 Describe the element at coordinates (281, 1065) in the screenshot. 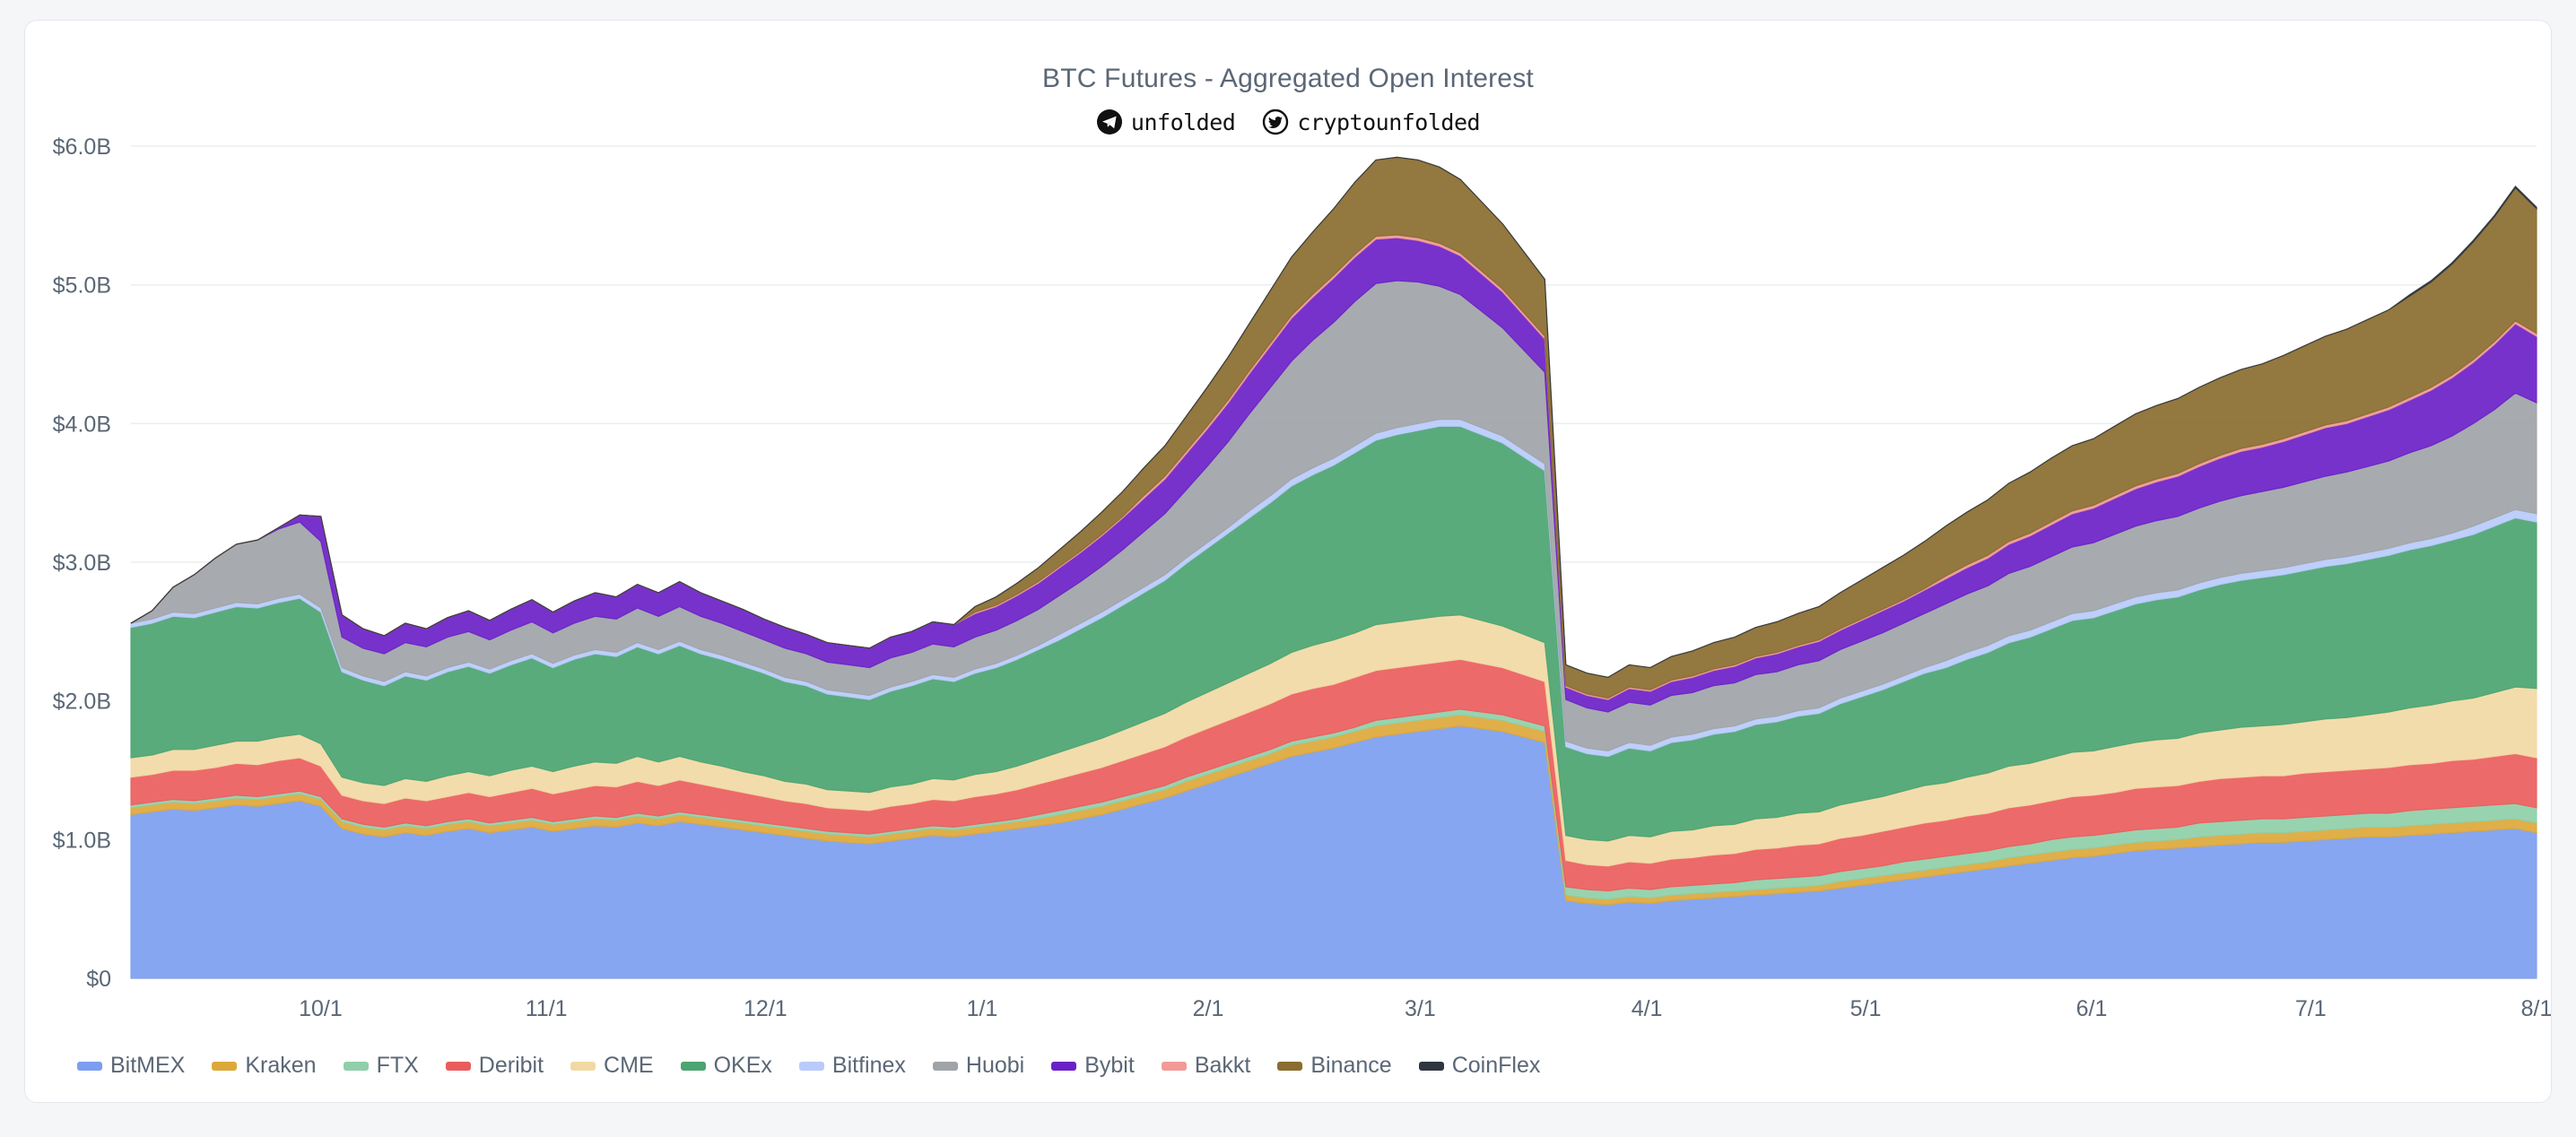

I see `legend-label: Kraken` at that location.